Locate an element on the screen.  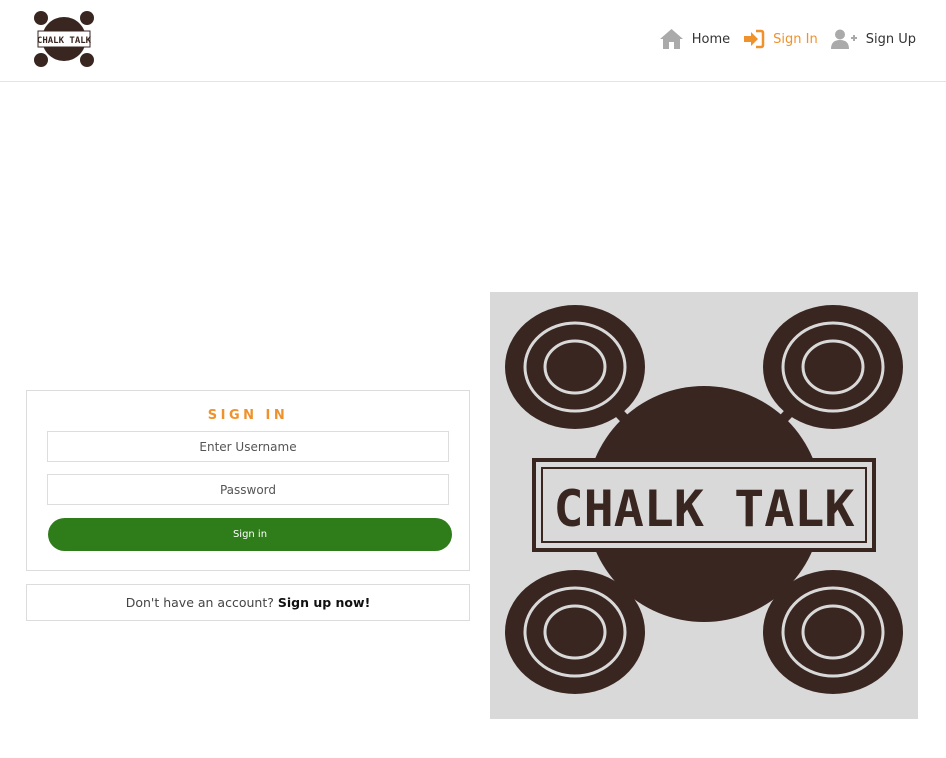
signin-button: Sign in is located at coordinates (250, 534).